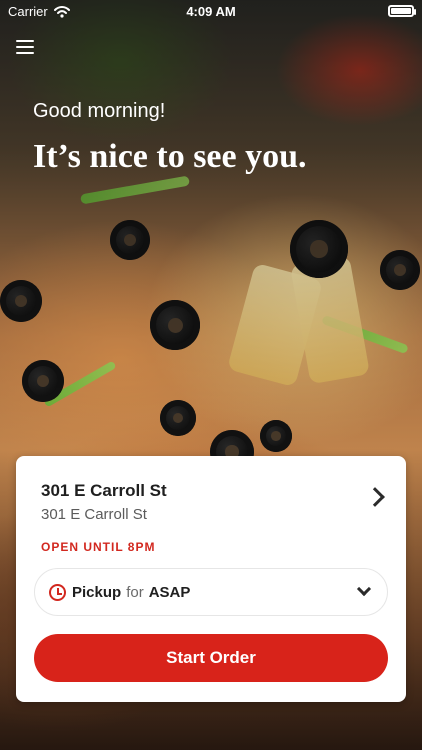  Describe the element at coordinates (364, 589) in the screenshot. I see `chevron-down-icon` at that location.